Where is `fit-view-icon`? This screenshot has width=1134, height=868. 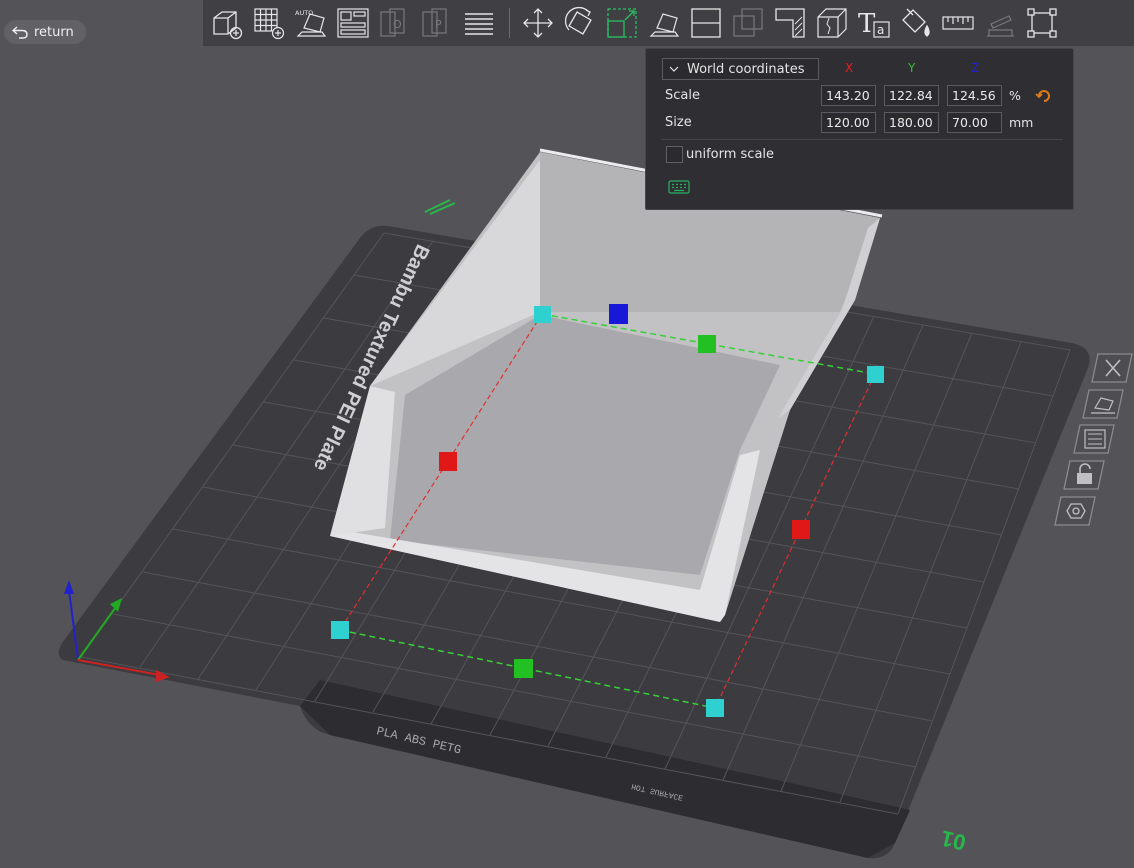 fit-view-icon is located at coordinates (1042, 23).